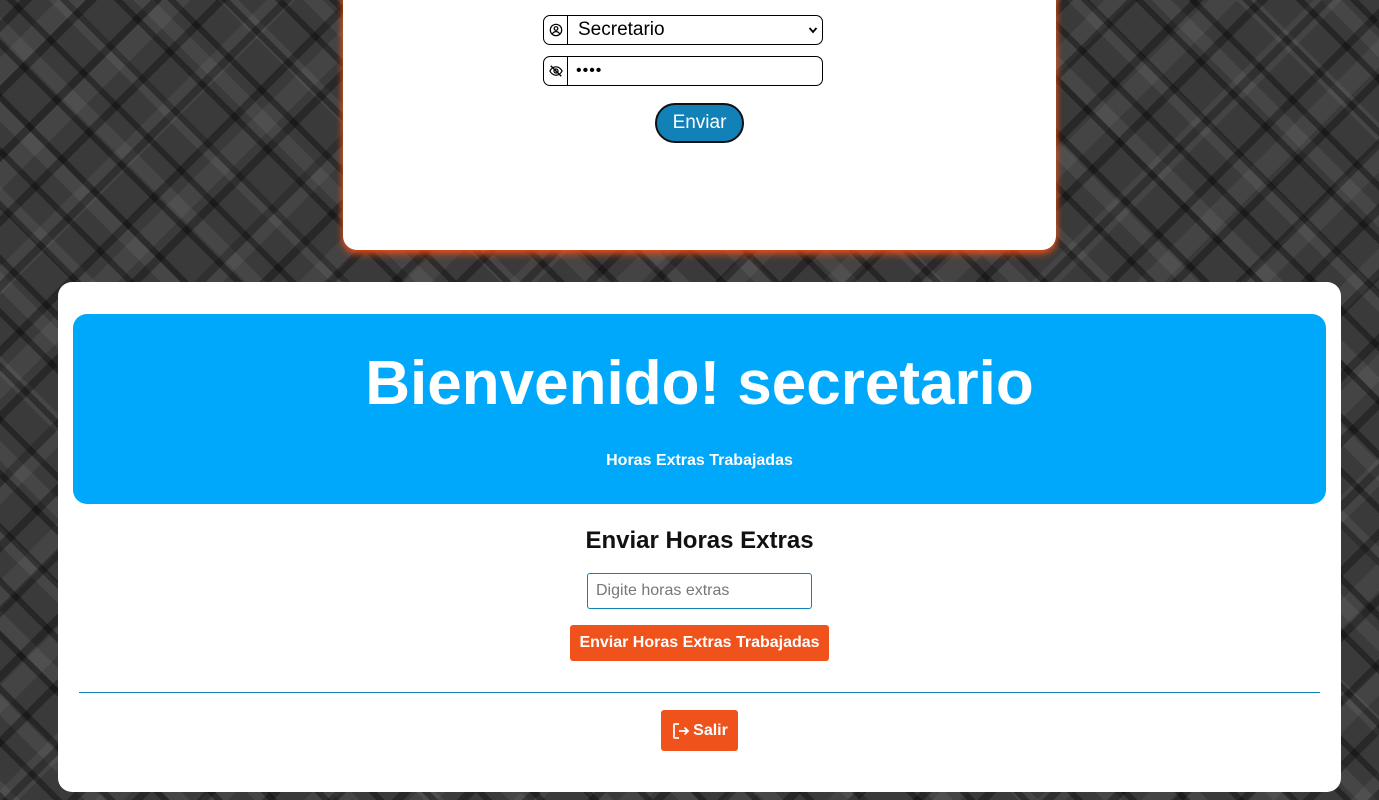 The image size is (1379, 800). I want to click on role-select-value: Secretario, so click(621, 29).